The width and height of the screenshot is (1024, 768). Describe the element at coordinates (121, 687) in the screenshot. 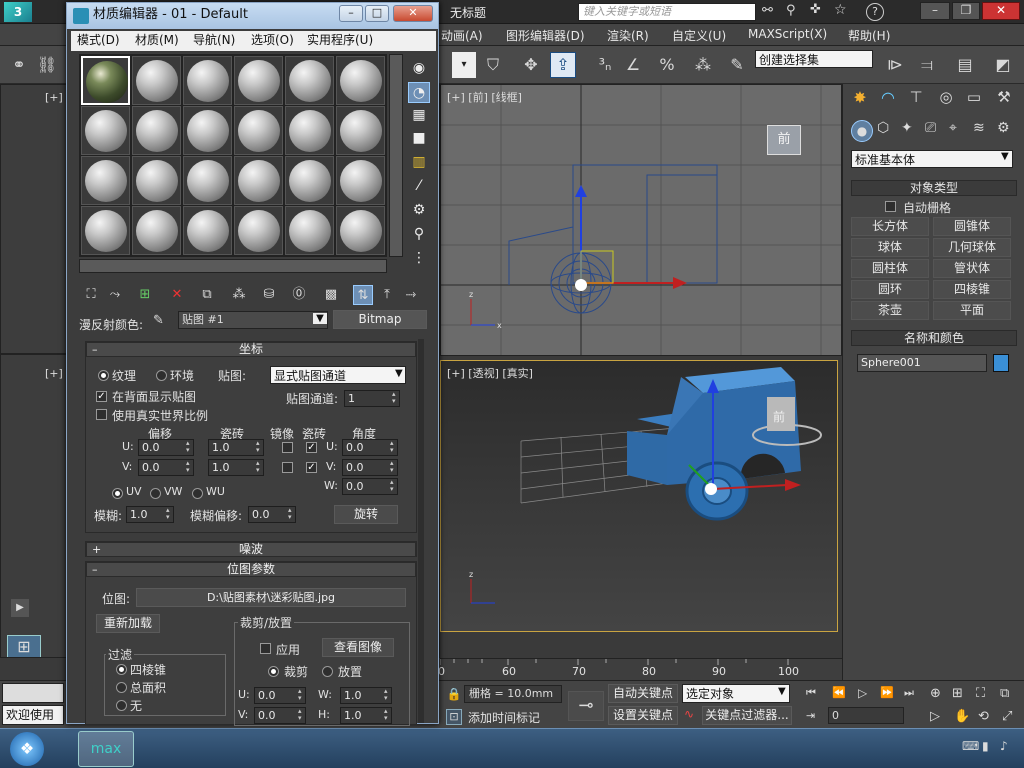

I see `summed-area-radio` at that location.